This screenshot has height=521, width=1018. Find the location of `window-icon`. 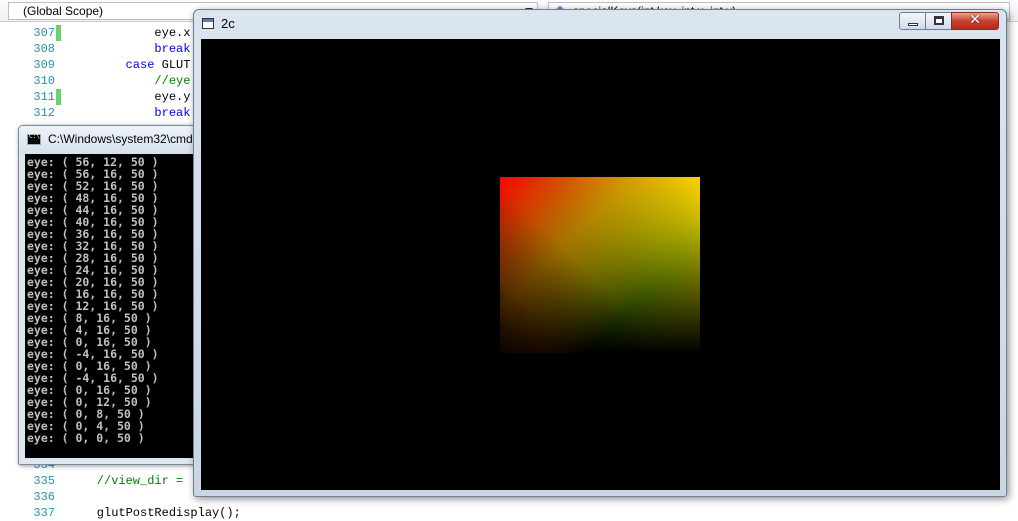

window-icon is located at coordinates (208, 23).